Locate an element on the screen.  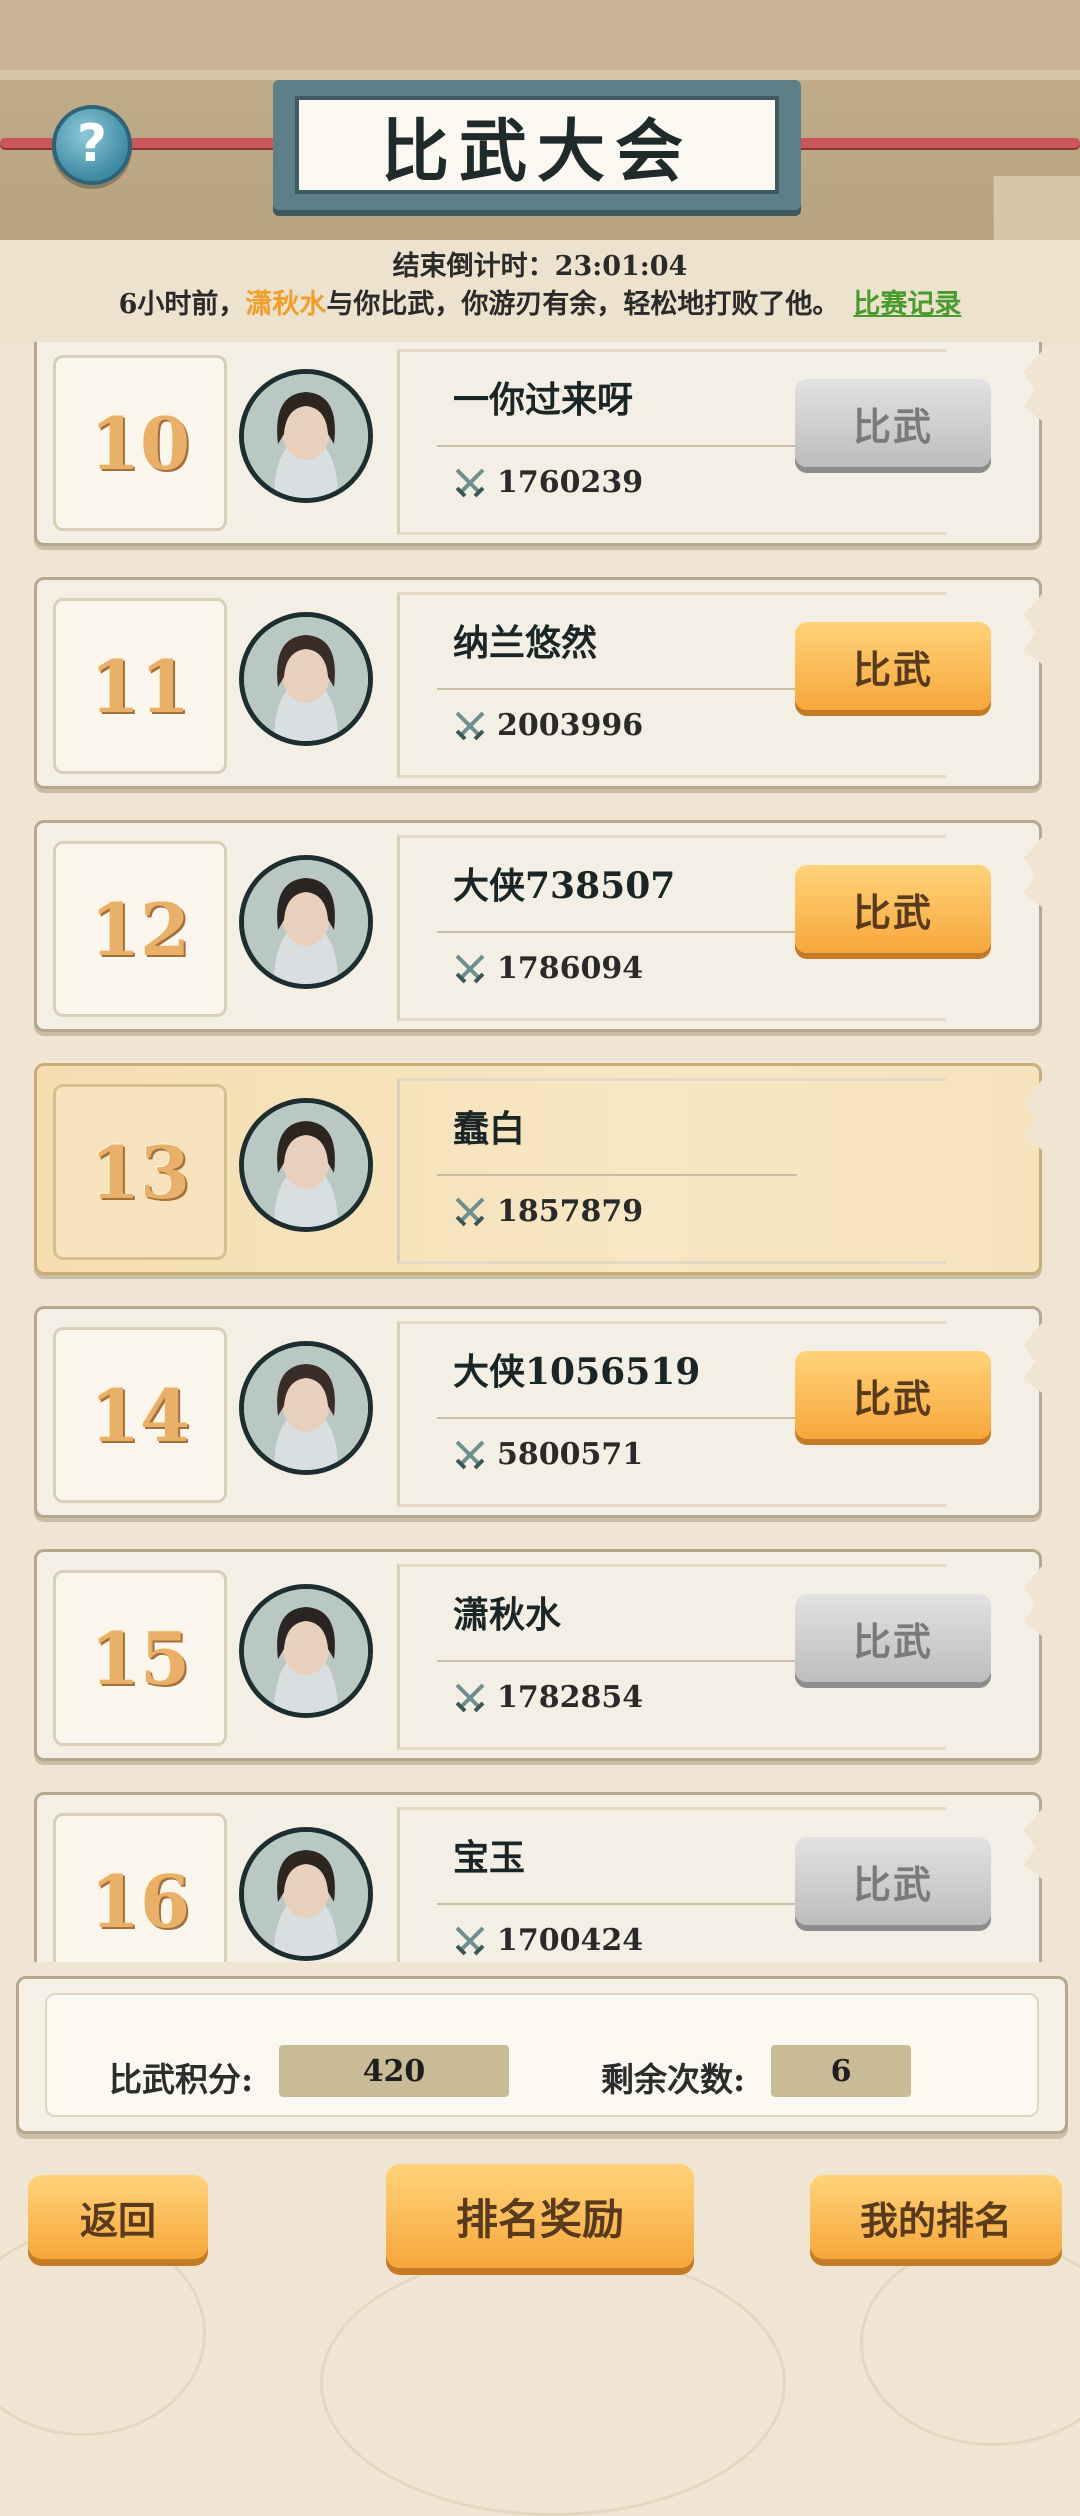
countdown: 结束倒计时：23:01:04 is located at coordinates (540, 263).